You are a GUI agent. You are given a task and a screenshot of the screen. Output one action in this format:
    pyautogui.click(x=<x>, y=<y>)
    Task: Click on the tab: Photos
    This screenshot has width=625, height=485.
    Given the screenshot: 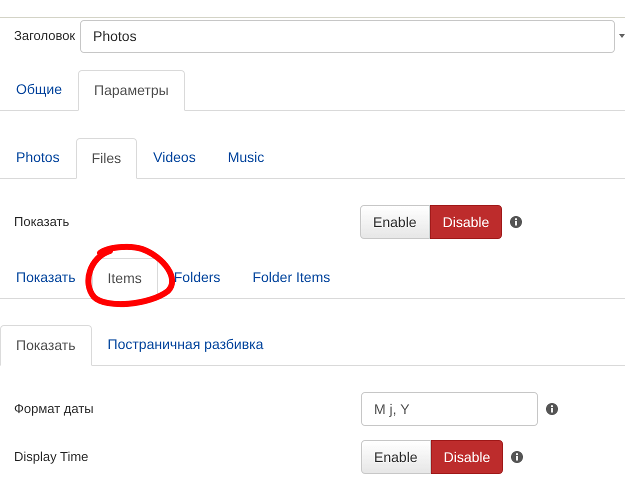 What is the action you would take?
    pyautogui.click(x=38, y=157)
    